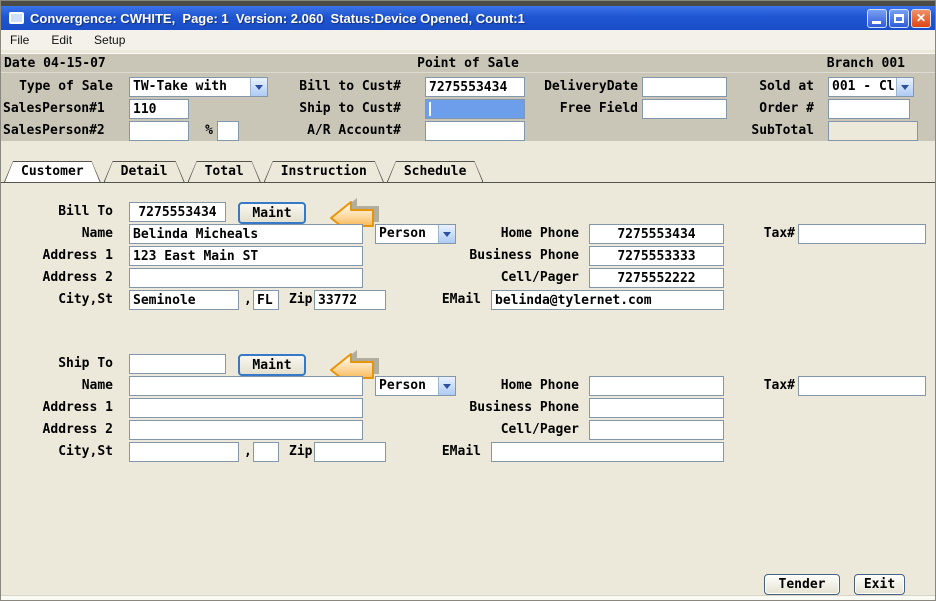 The height and width of the screenshot is (601, 936). Describe the element at coordinates (475, 87) in the screenshot. I see `bill-to-cust-input` at that location.